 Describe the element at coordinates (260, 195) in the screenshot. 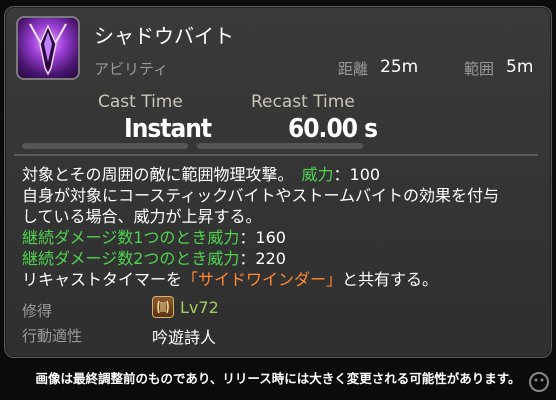

I see `description-line-2: 自身が対象にコースティックバイトやストームバイトの効果を付与` at that location.